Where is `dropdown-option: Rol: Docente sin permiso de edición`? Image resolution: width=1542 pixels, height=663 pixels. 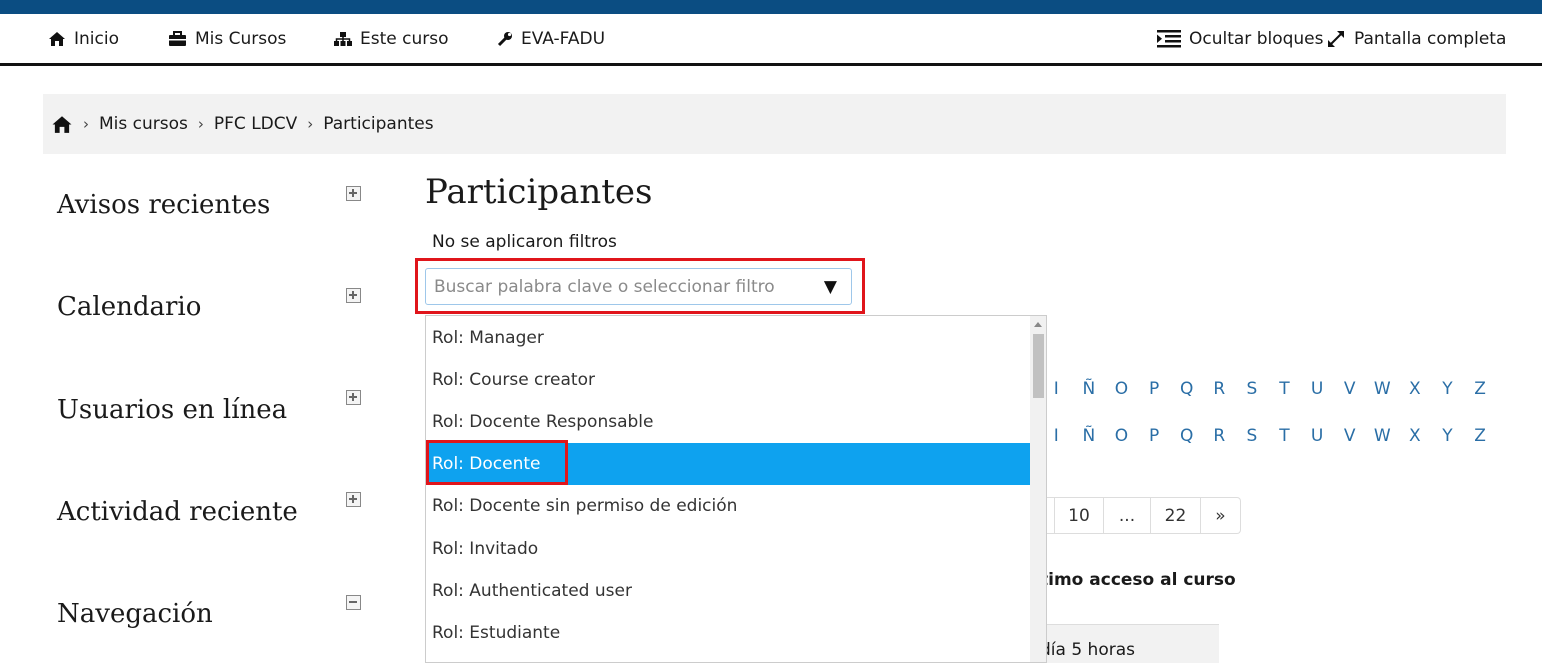
dropdown-option: Rol: Docente sin permiso de edición is located at coordinates (728, 506).